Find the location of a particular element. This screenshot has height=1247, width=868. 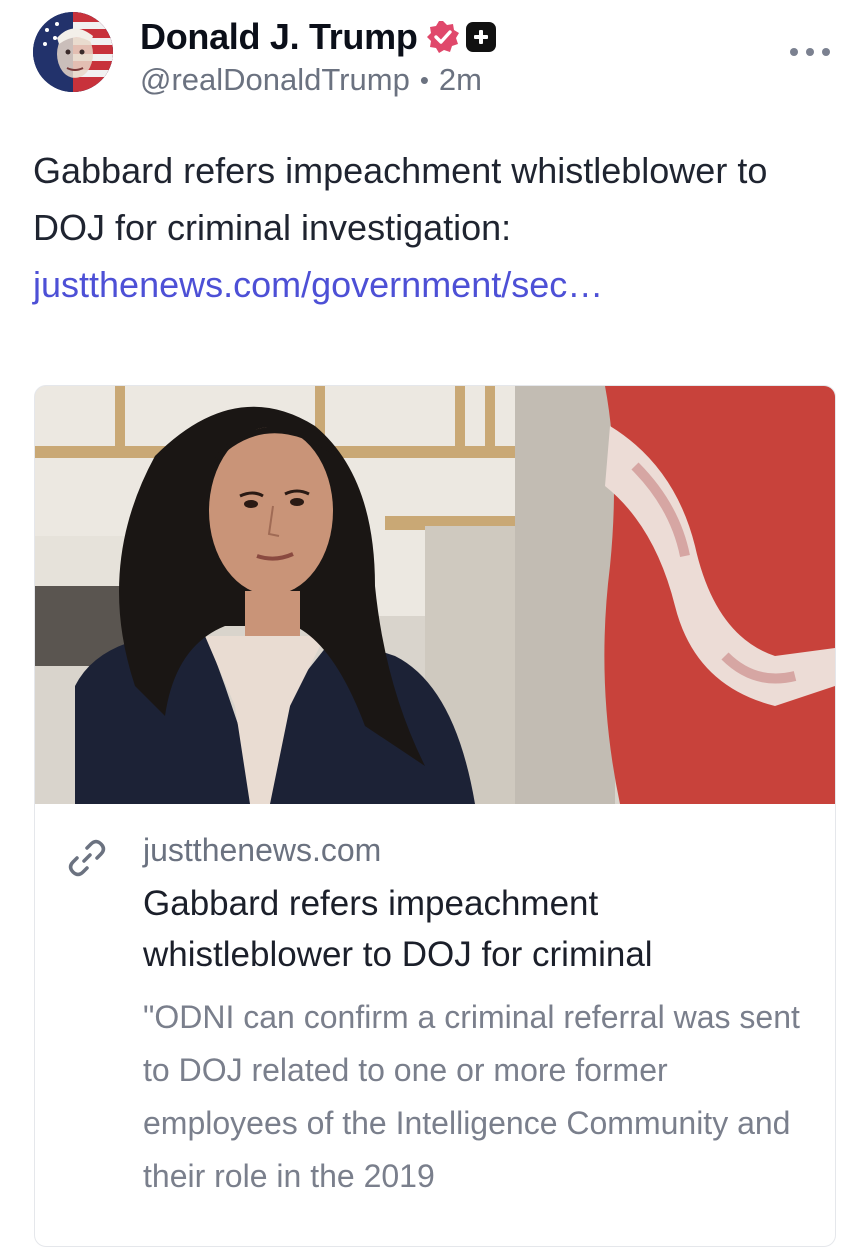

author-name-row: Donald J. Trump is located at coordinates (318, 37).